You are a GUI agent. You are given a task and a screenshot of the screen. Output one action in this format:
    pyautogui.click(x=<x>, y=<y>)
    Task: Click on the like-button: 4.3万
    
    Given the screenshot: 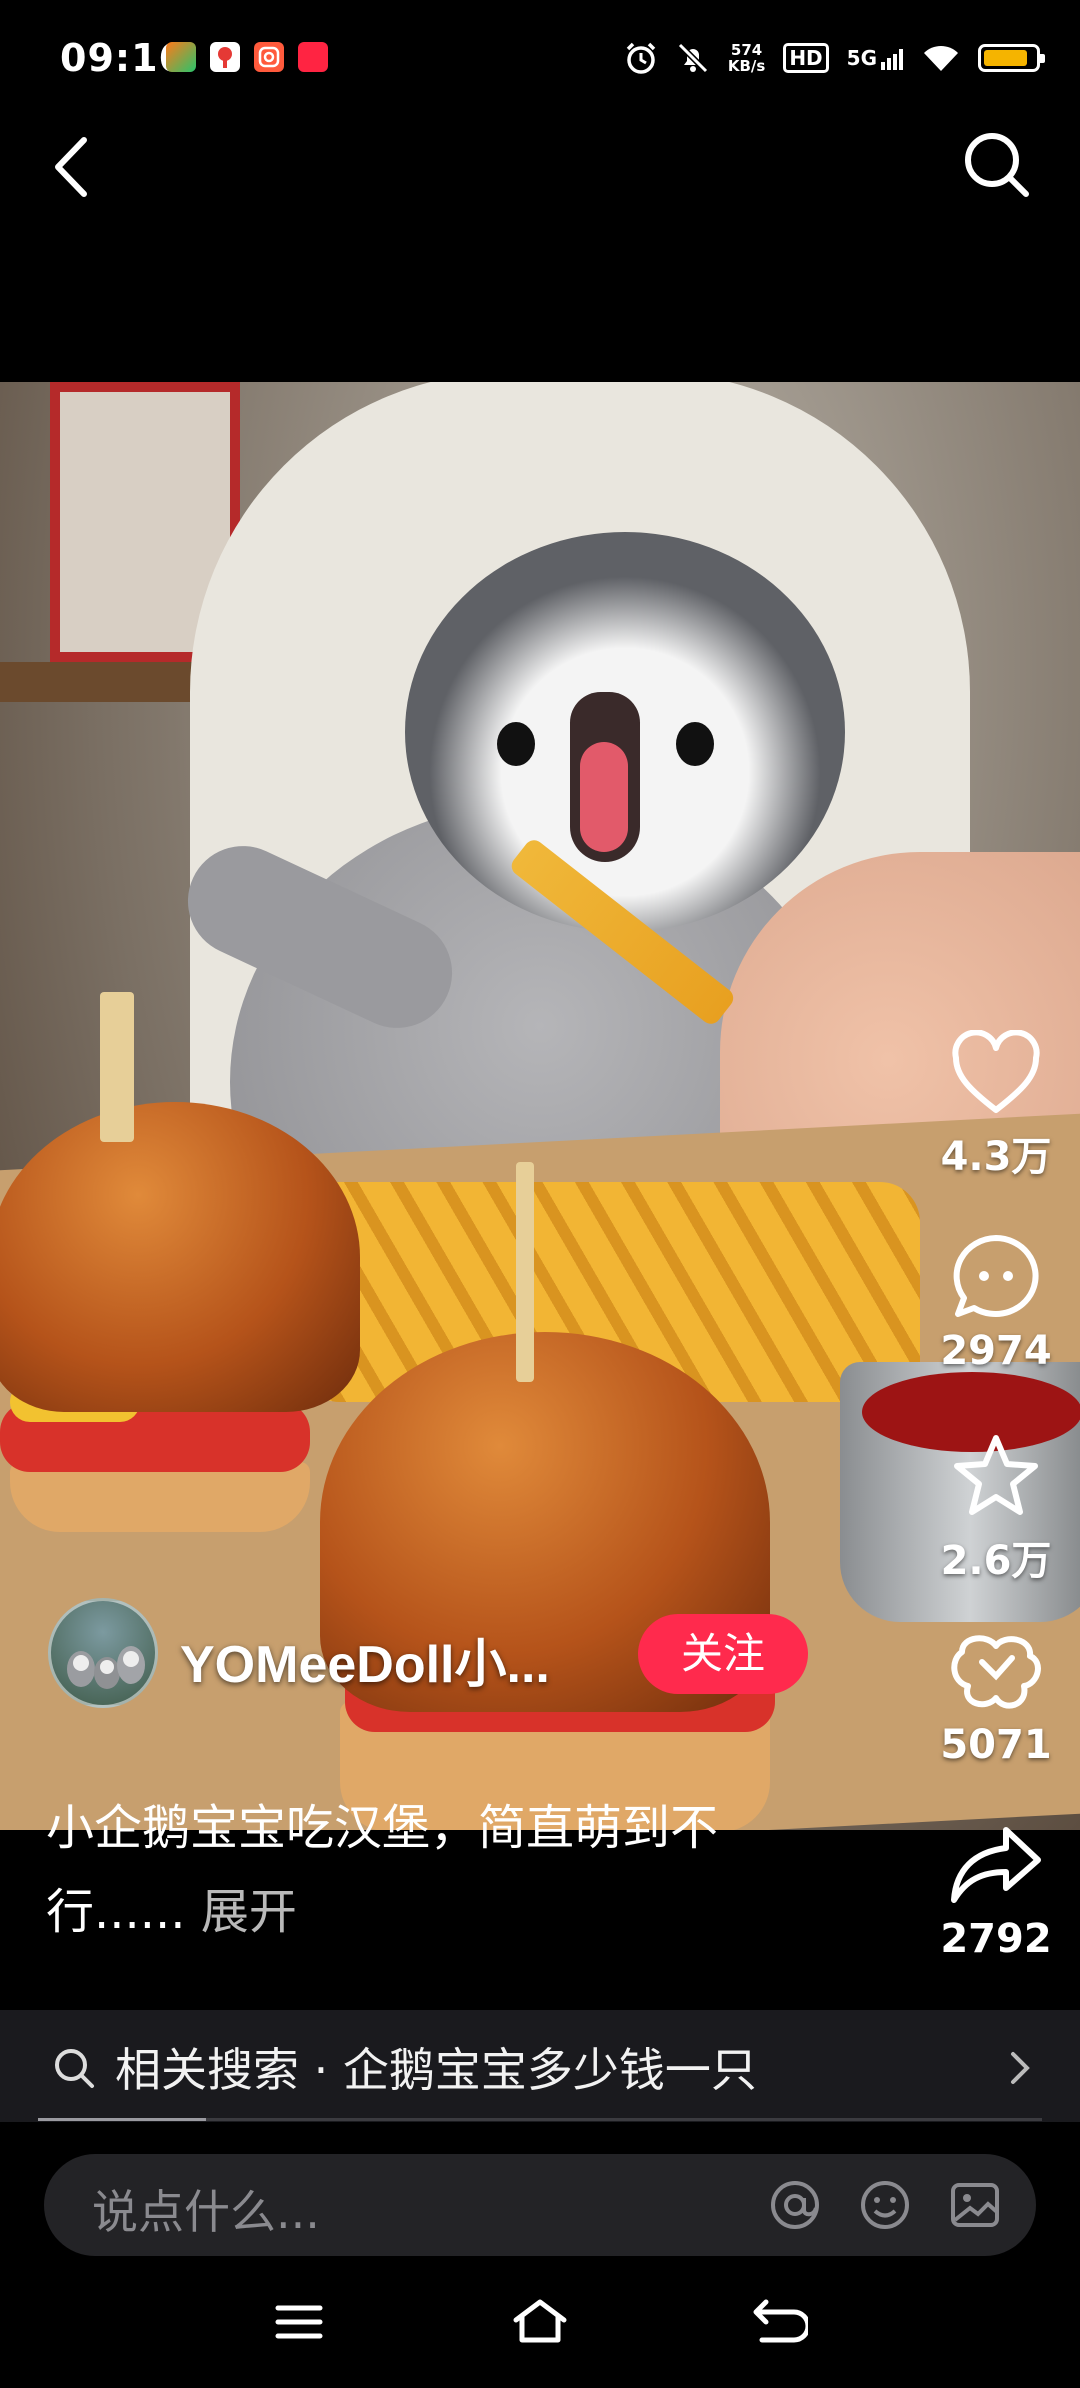 What is the action you would take?
    pyautogui.click(x=996, y=1105)
    